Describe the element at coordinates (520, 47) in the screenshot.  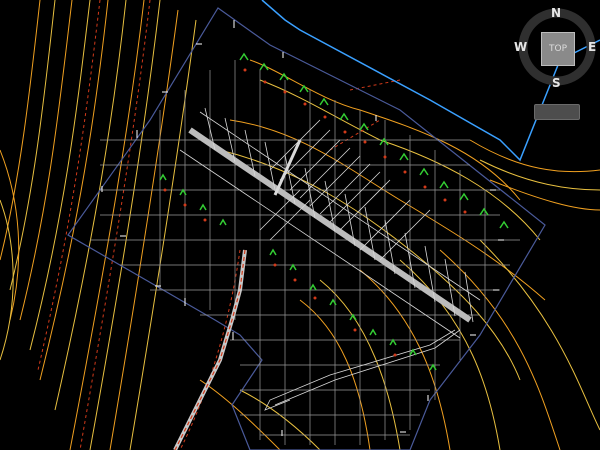
I see `viewcube-west-label: W` at that location.